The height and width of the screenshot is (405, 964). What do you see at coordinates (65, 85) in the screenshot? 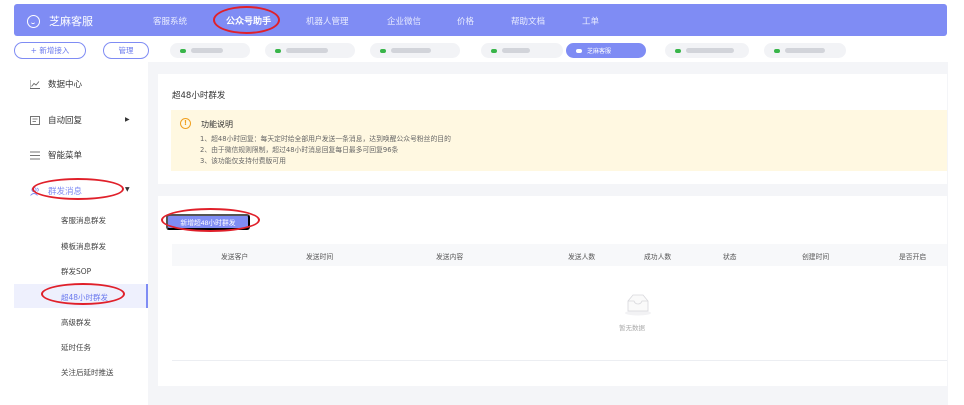
I see `sidebar-item-label: 数据中心` at bounding box center [65, 85].